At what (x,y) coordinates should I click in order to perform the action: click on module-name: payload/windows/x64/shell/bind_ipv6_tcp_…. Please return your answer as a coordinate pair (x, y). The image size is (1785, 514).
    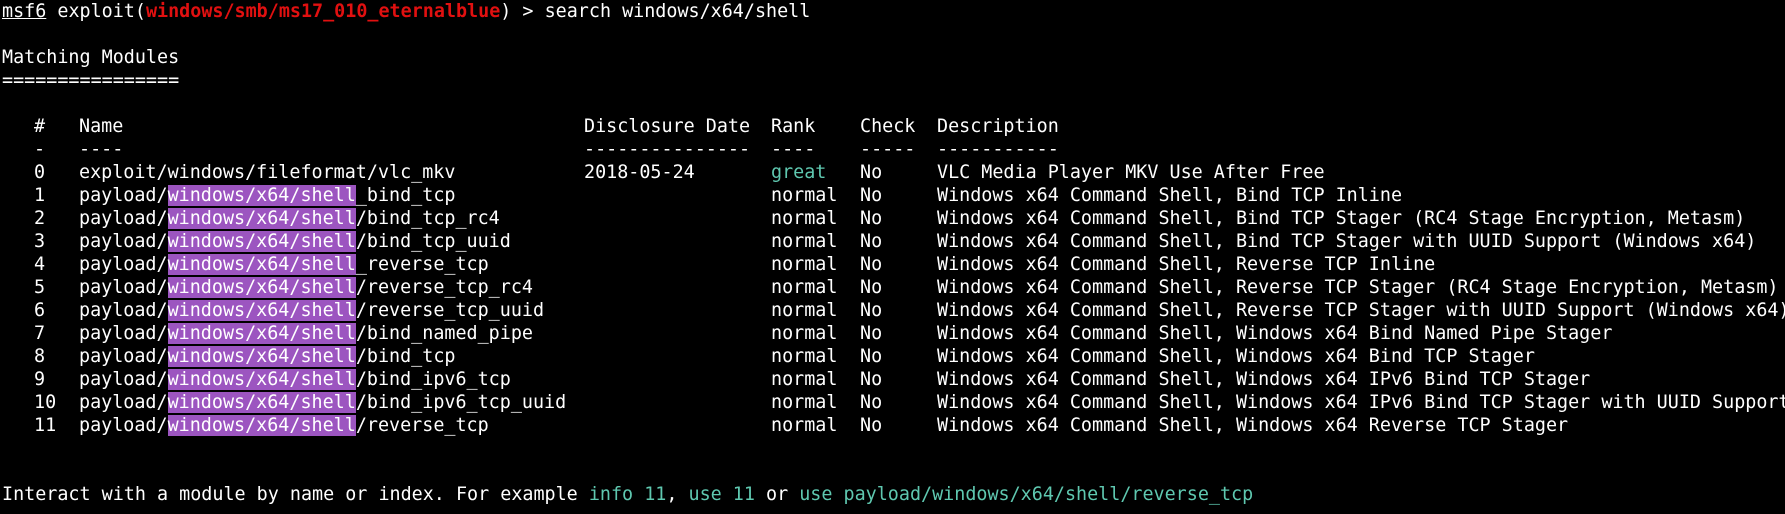
    Looking at the image, I should click on (322, 402).